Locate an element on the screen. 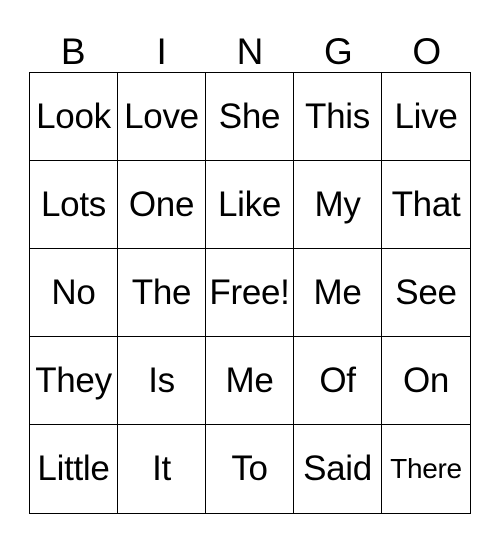 The height and width of the screenshot is (544, 500). bingo-cell: See is located at coordinates (426, 293).